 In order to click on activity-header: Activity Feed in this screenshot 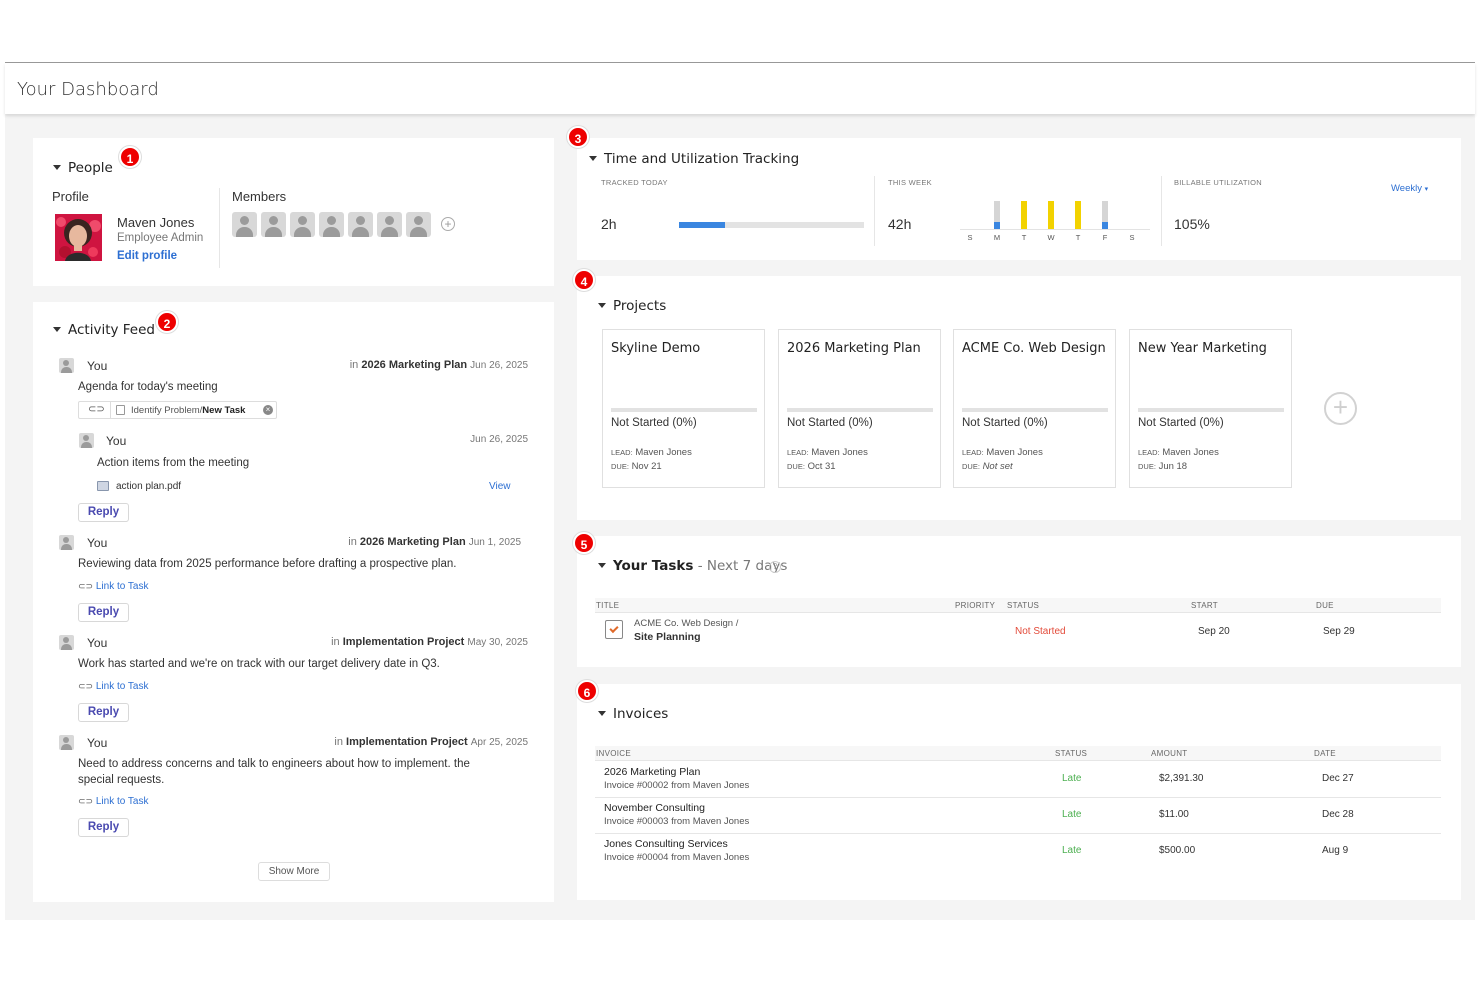, I will do `click(104, 330)`.